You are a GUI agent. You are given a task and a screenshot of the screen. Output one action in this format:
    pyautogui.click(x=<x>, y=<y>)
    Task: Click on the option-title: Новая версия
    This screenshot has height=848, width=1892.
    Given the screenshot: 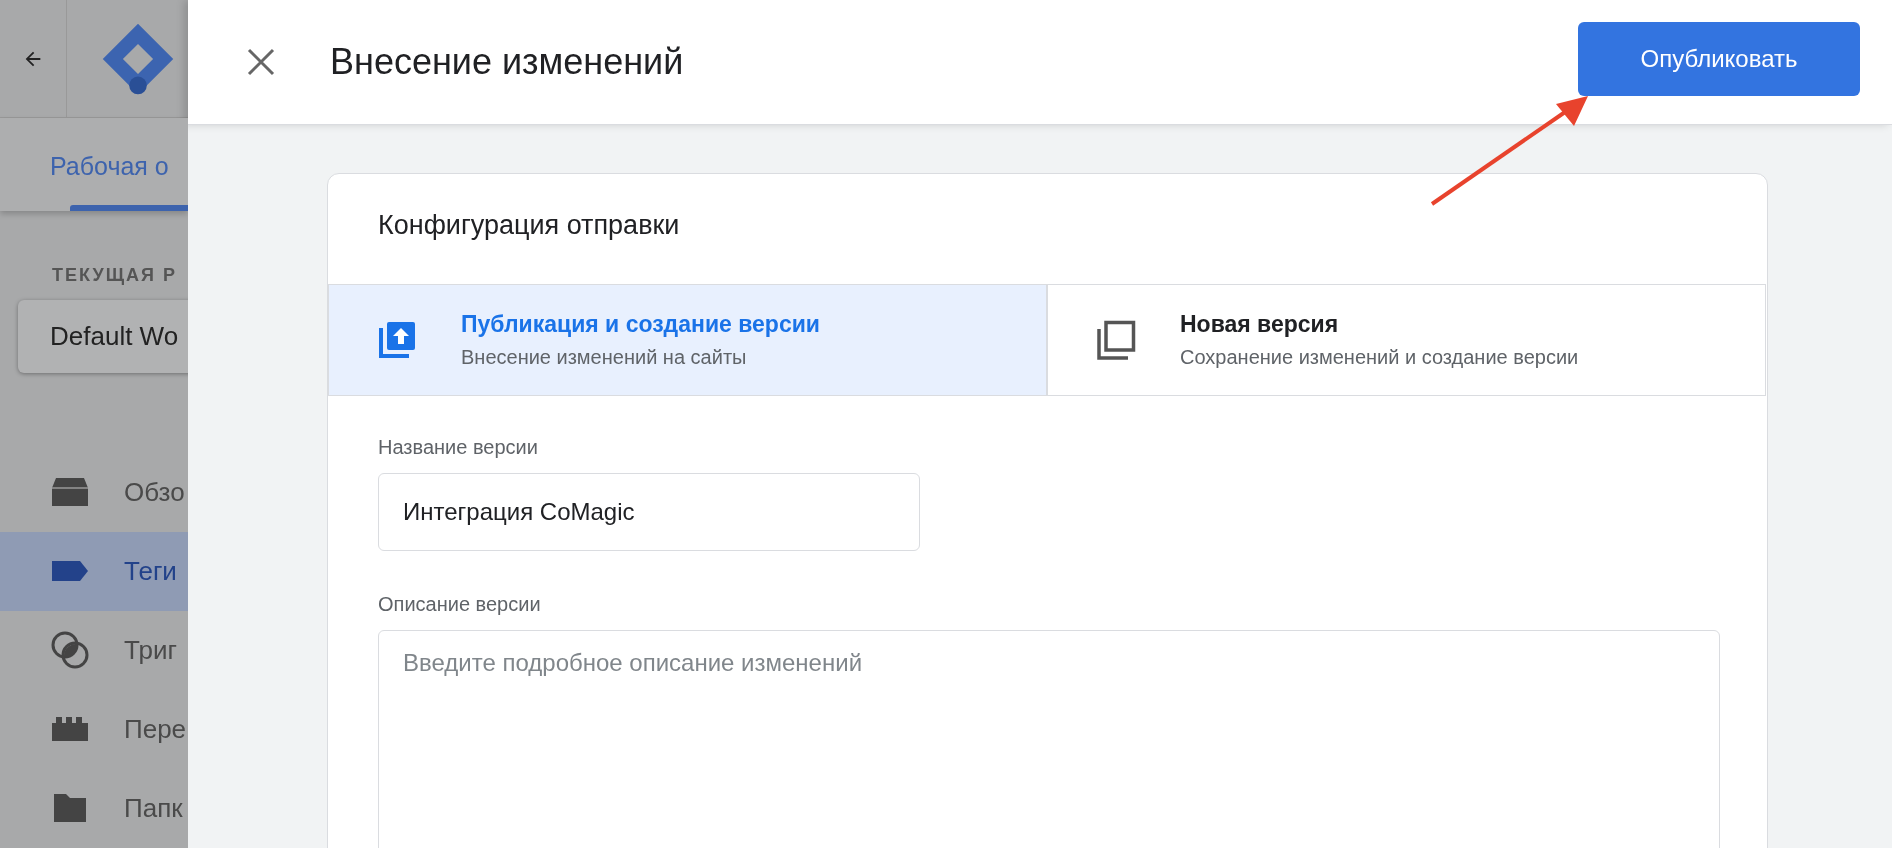 What is the action you would take?
    pyautogui.click(x=1260, y=324)
    